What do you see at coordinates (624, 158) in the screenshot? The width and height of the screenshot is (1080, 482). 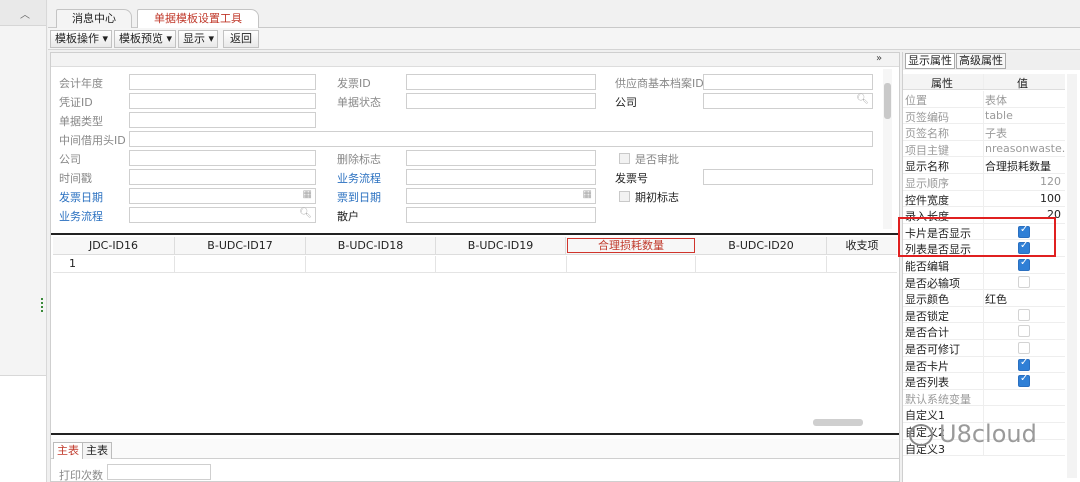 I see `checkbox-need-approve` at bounding box center [624, 158].